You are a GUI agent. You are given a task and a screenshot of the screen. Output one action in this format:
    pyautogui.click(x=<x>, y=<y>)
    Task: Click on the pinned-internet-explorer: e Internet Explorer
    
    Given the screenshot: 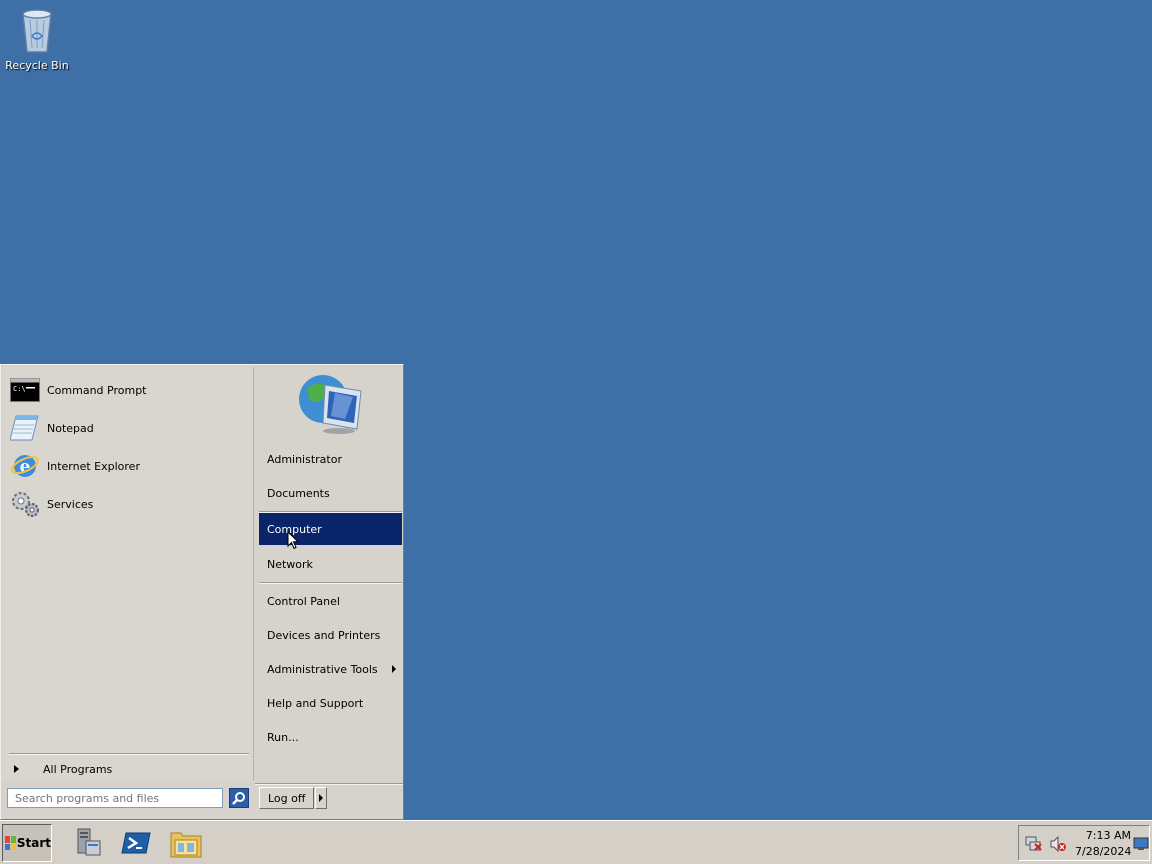 What is the action you would take?
    pyautogui.click(x=129, y=466)
    